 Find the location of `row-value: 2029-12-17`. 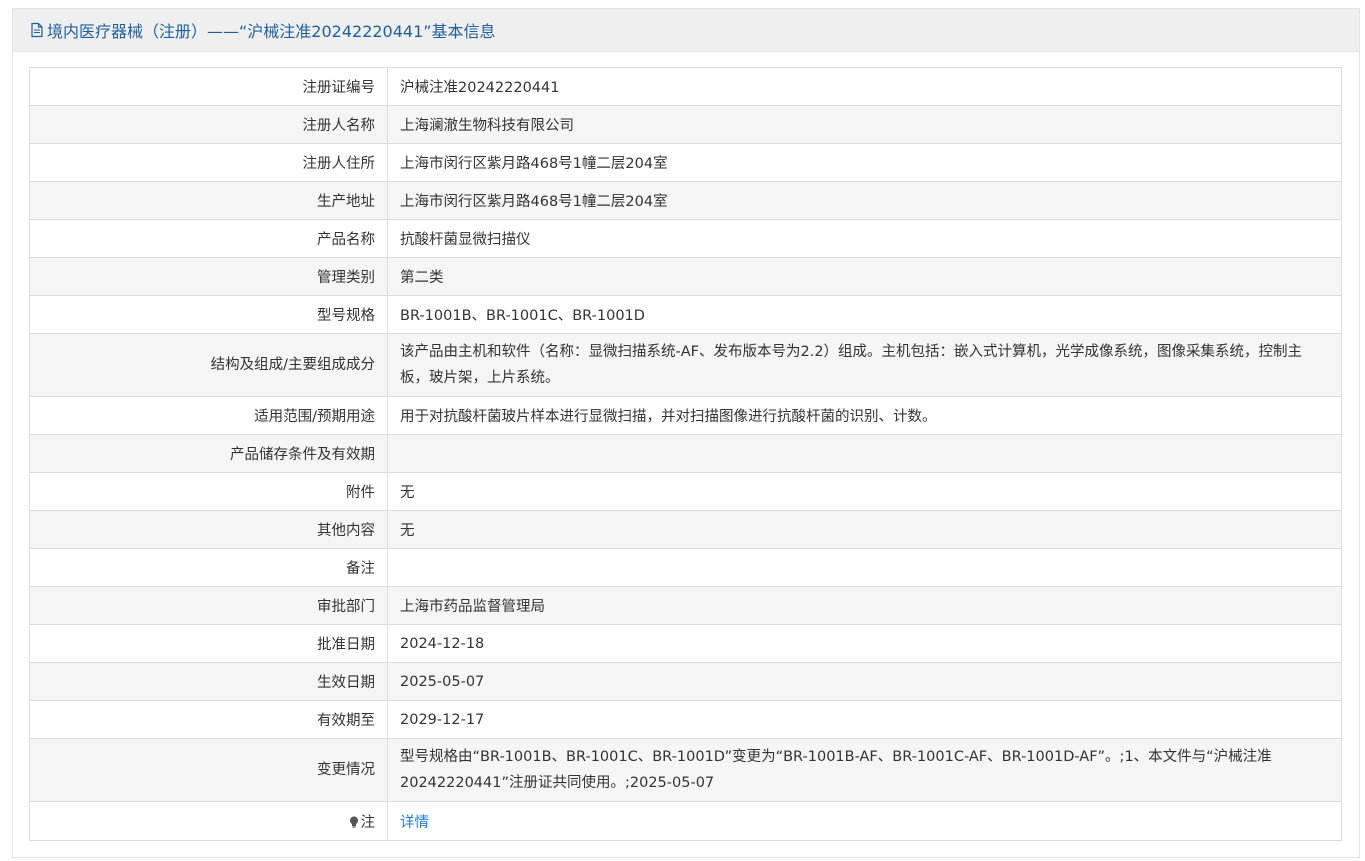

row-value: 2029-12-17 is located at coordinates (864, 719).